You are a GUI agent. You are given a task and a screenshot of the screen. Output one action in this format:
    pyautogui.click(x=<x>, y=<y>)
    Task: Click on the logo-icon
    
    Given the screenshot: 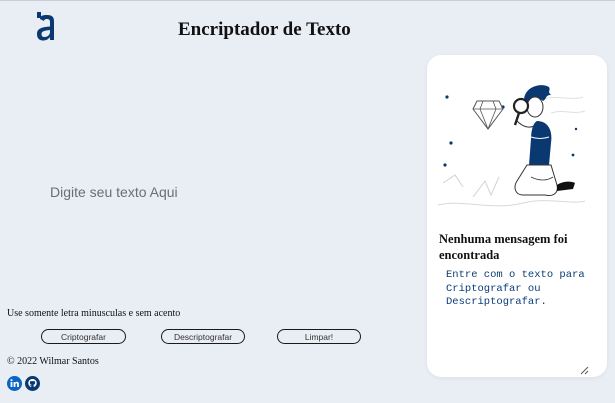 What is the action you would take?
    pyautogui.click(x=45, y=26)
    